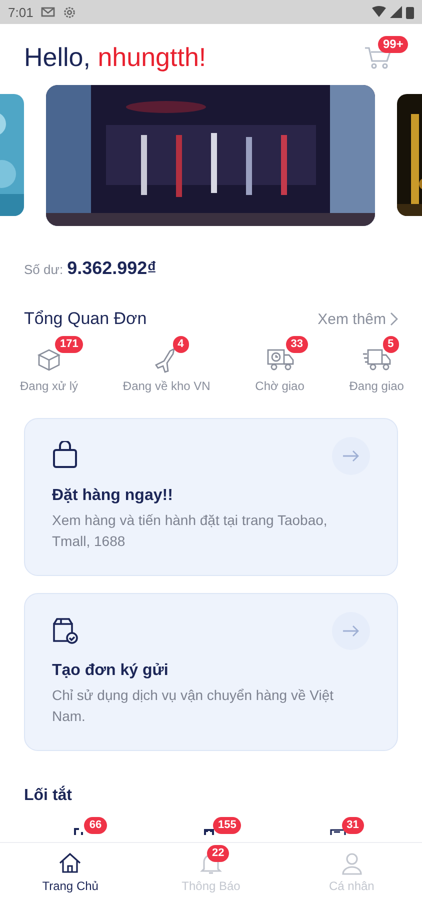 The image size is (422, 900). Describe the element at coordinates (280, 364) in the screenshot. I see `order-status-item: Chờ giao 33` at that location.